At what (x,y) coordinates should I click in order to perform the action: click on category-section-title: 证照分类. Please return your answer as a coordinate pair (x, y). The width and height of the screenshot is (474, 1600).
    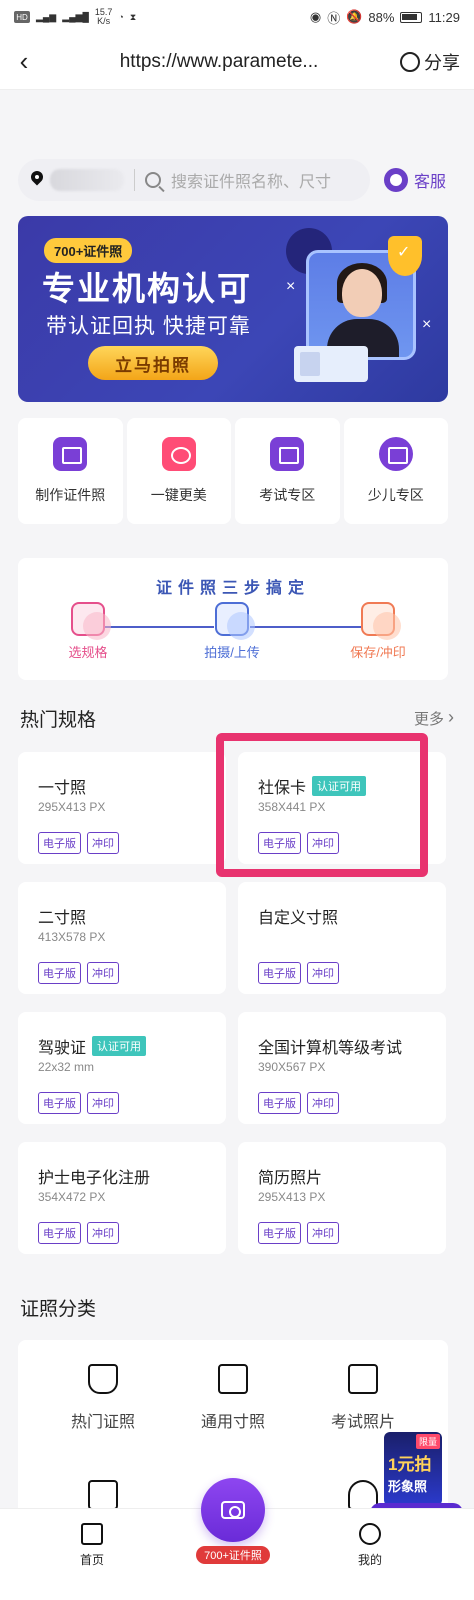
    Looking at the image, I should click on (58, 1309).